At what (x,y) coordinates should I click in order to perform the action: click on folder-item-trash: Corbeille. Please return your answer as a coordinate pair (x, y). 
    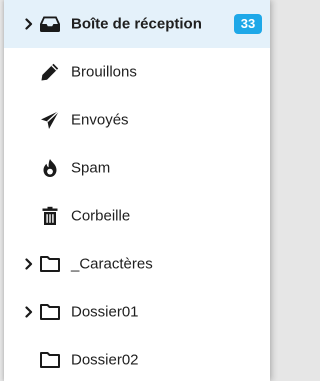
    Looking at the image, I should click on (137, 216).